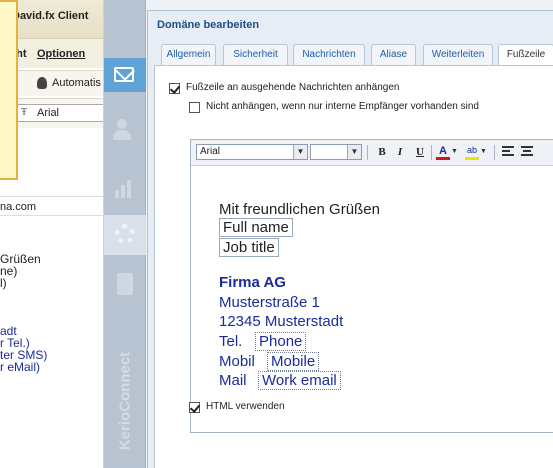  Describe the element at coordinates (233, 380) in the screenshot. I see `mail-label: Mail` at that location.